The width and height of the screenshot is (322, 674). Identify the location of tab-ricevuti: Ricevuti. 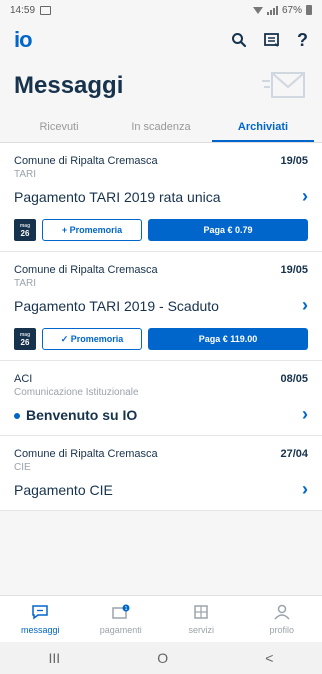
(59, 127).